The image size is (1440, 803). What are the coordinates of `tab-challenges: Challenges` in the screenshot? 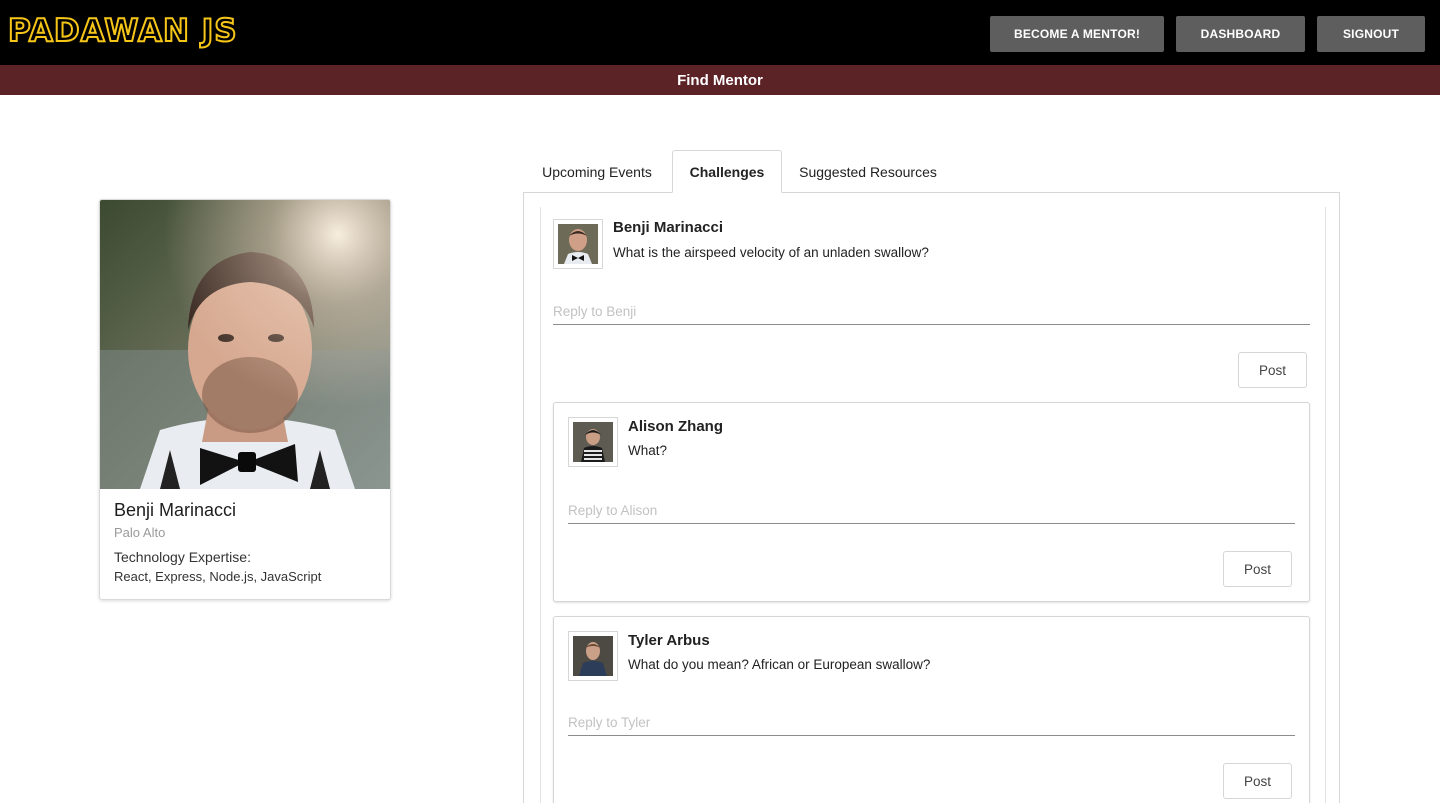 It's located at (727, 171).